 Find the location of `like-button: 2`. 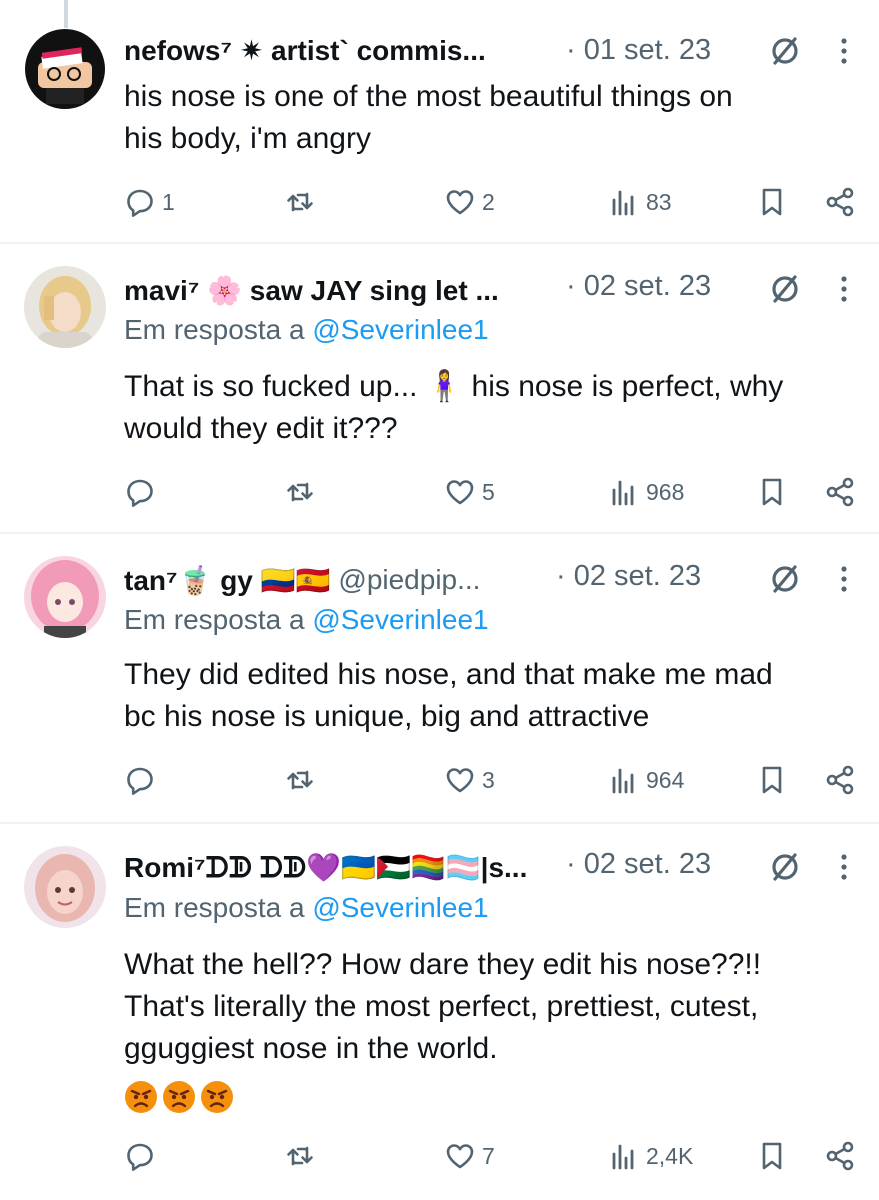

like-button: 2 is located at coordinates (469, 202).